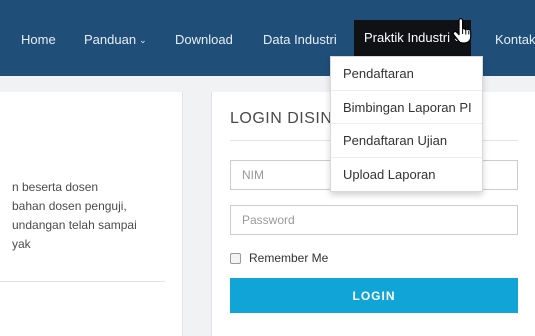 This screenshot has width=535, height=336. I want to click on nav-praktik-industri-label: Praktik Industri, so click(407, 37).